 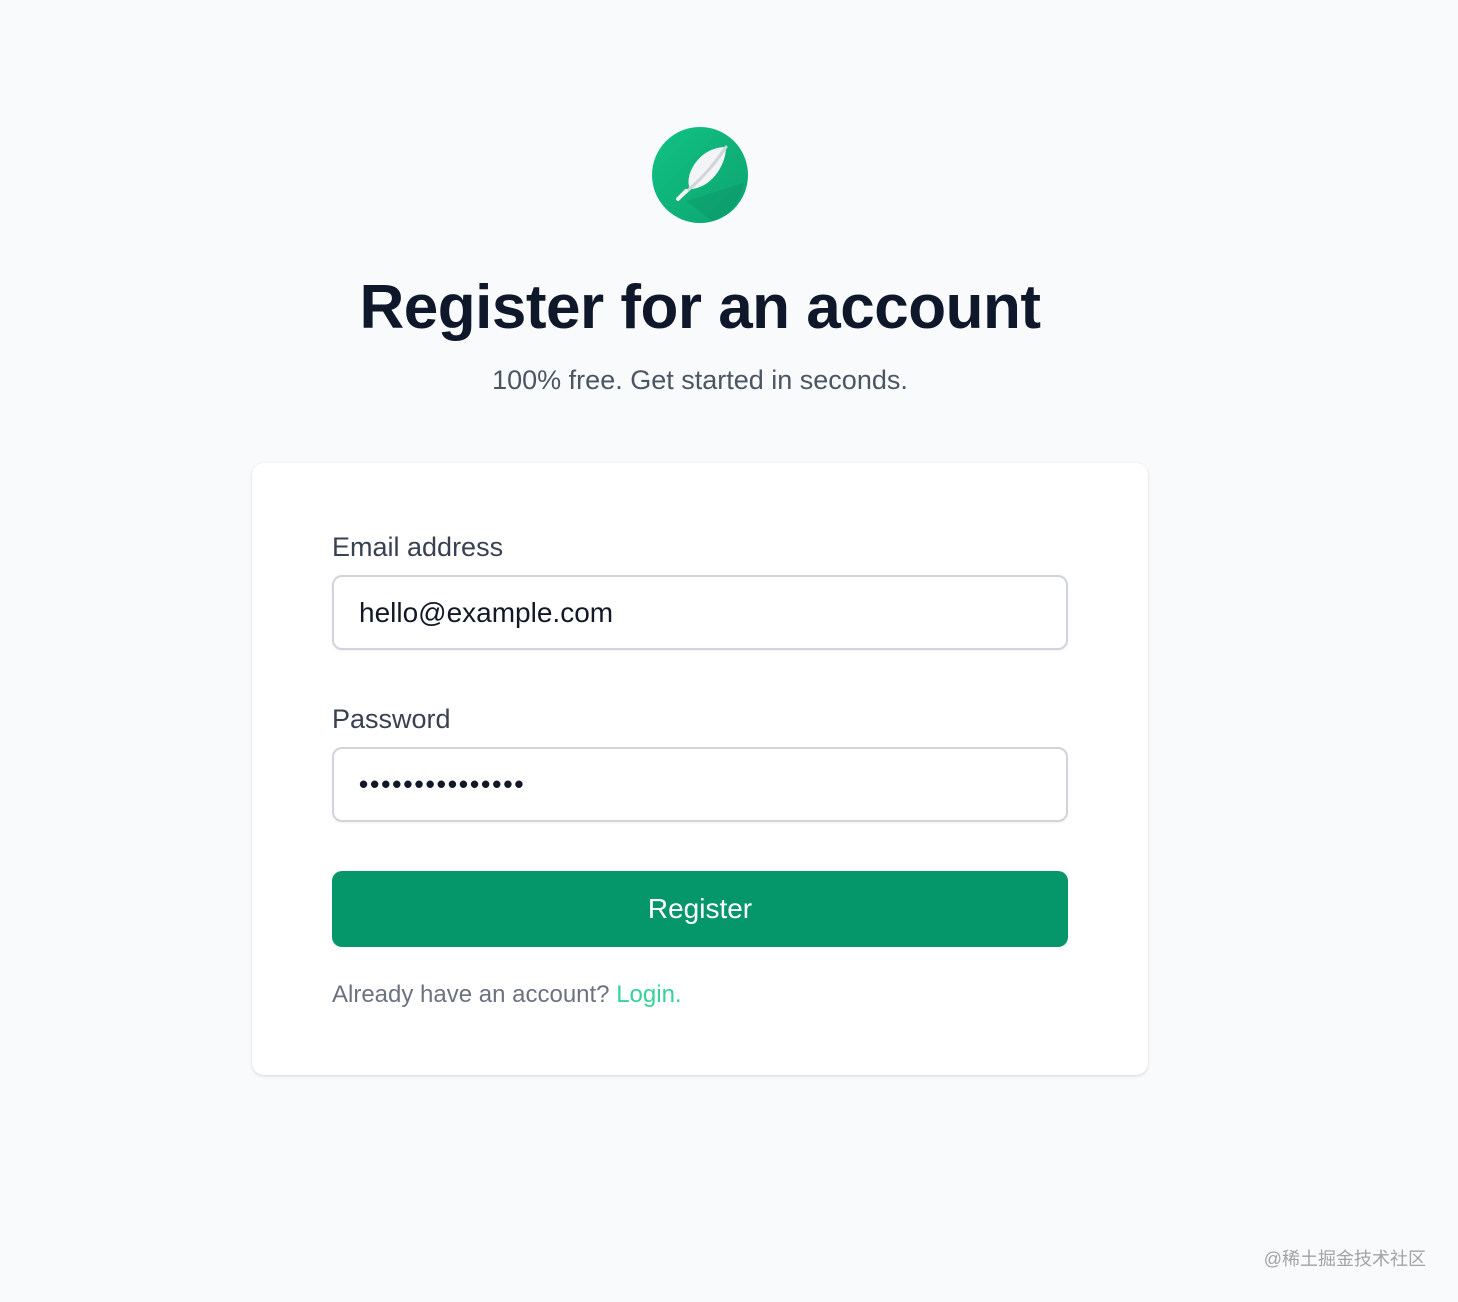 I want to click on page-subtitle: 100% free. Get started in seconds., so click(x=700, y=380).